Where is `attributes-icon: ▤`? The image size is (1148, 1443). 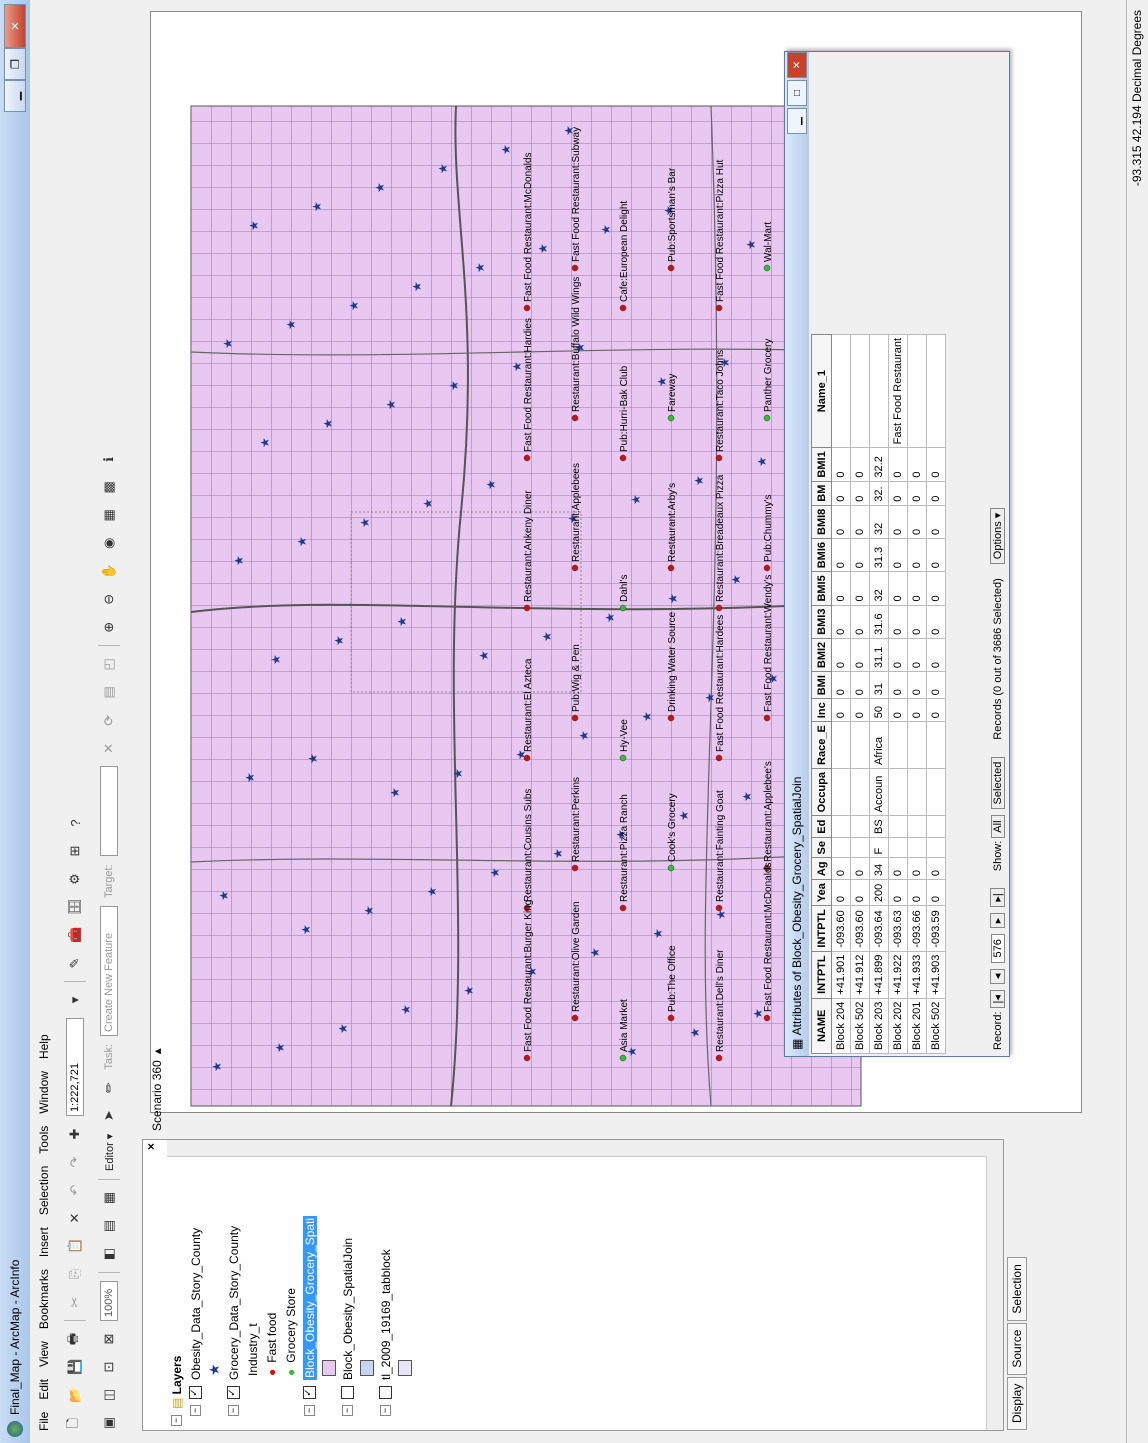 attributes-icon: ▤ is located at coordinates (109, 692).